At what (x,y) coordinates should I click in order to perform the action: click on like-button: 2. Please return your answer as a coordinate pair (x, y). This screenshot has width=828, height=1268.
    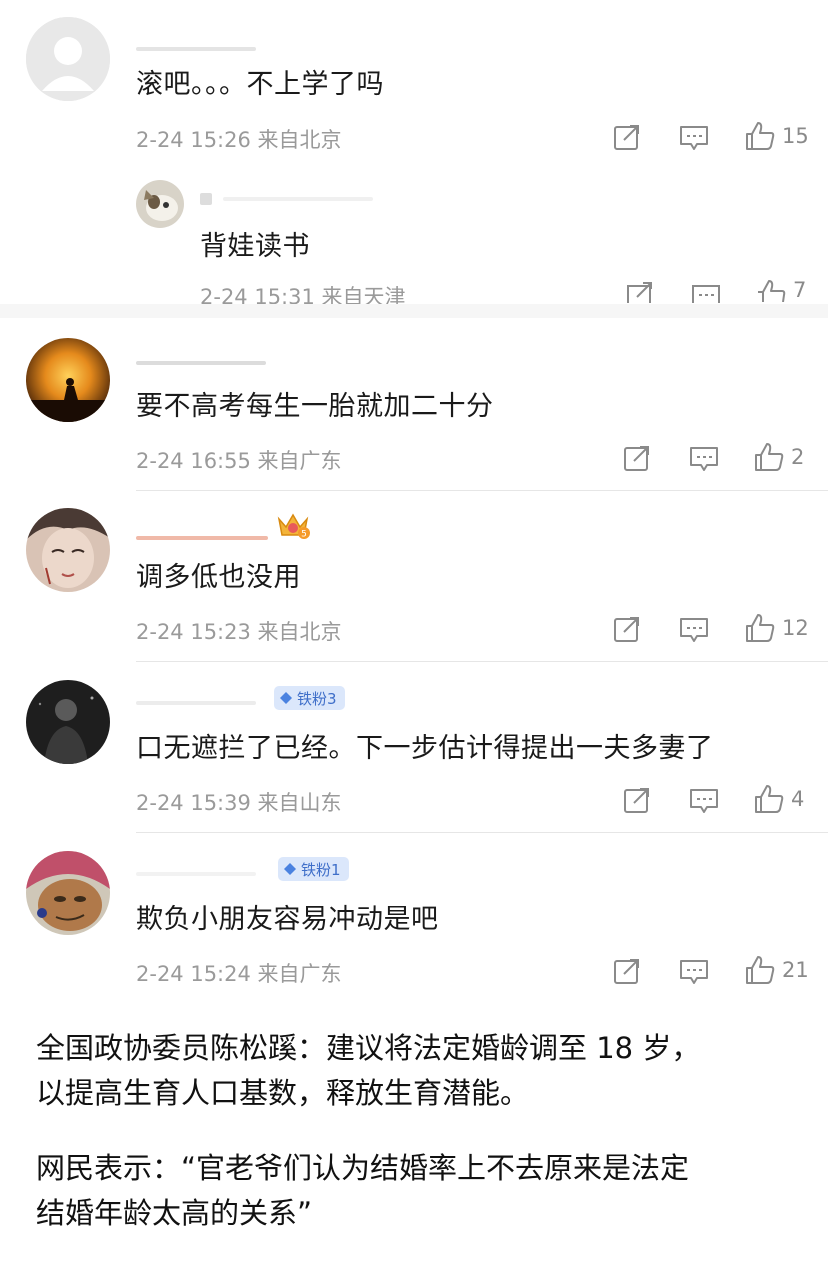
    Looking at the image, I should click on (778, 457).